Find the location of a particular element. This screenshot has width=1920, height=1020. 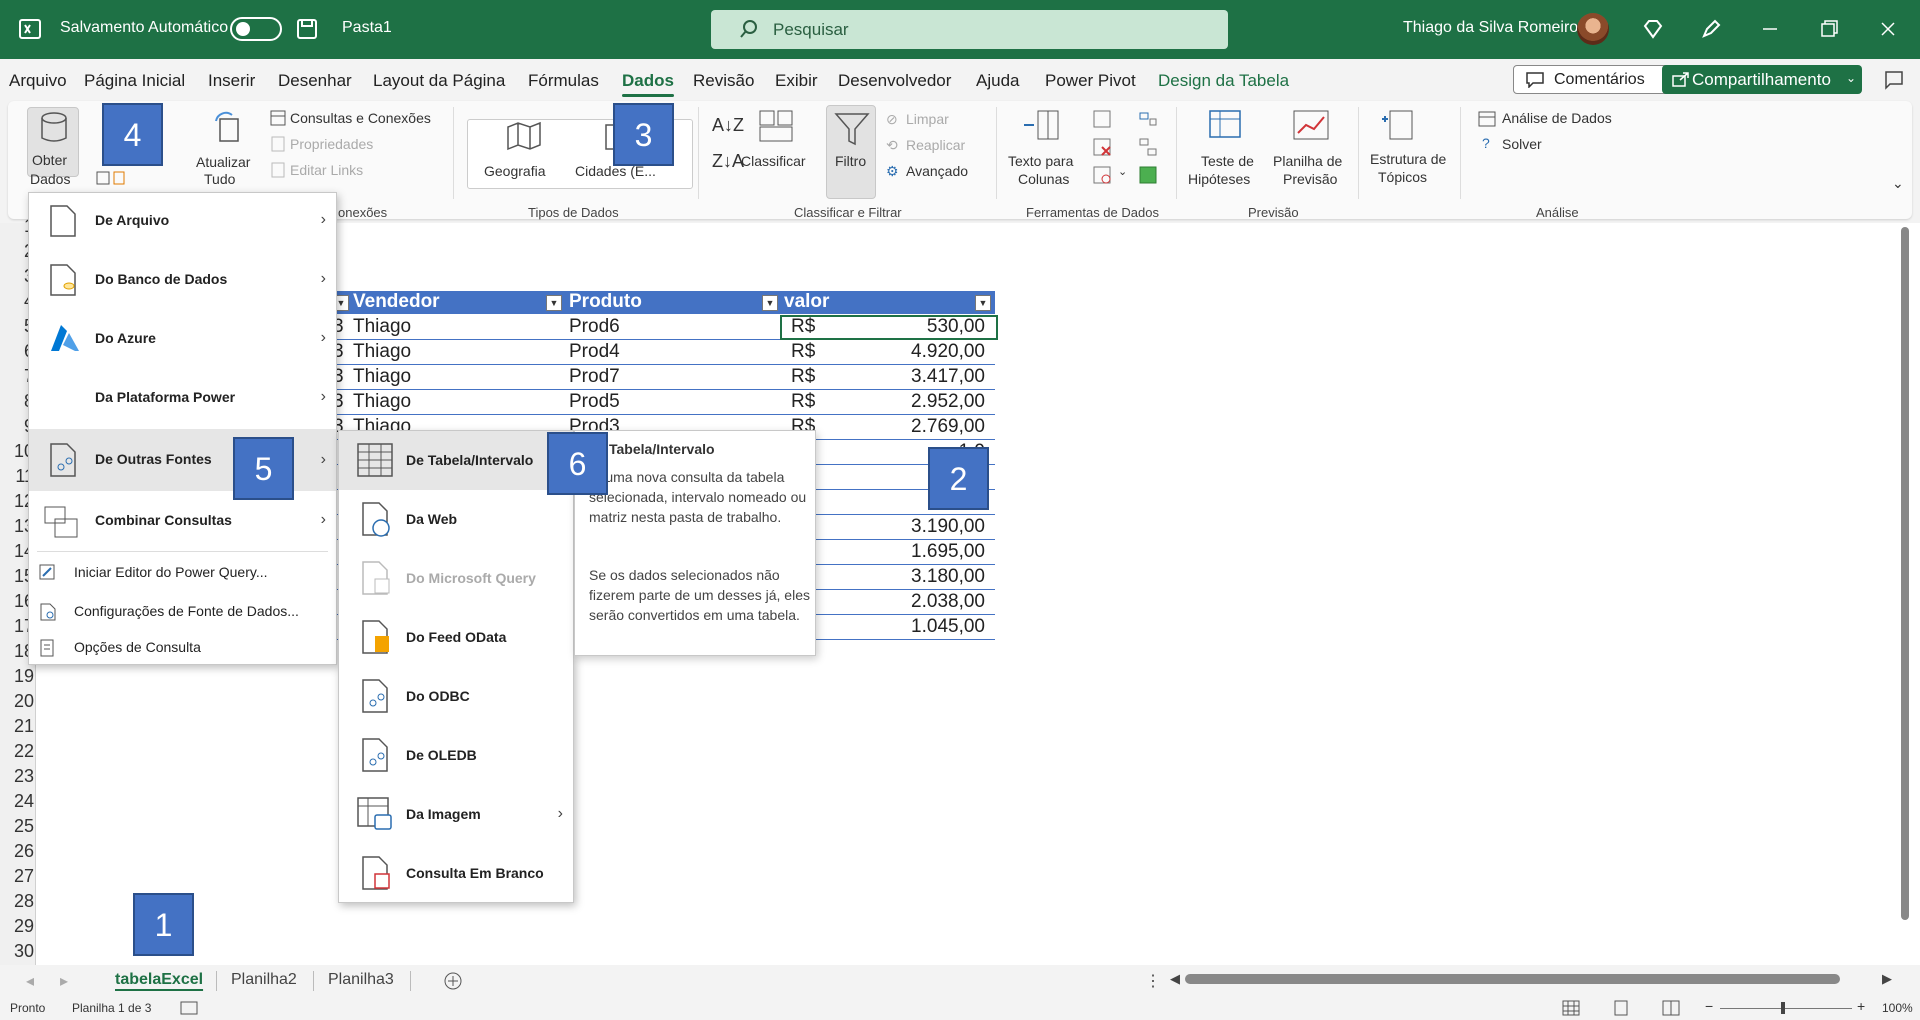

sheet-tab-tabelaexcel: tabelaExcel is located at coordinates (159, 980).